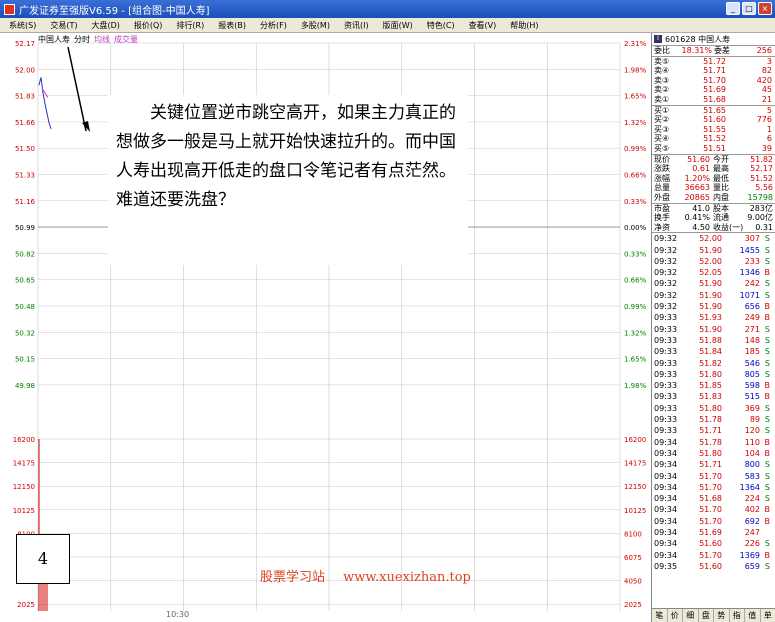 The width and height of the screenshot is (775, 622). What do you see at coordinates (752, 566) in the screenshot?
I see `tick-volume: 659` at bounding box center [752, 566].